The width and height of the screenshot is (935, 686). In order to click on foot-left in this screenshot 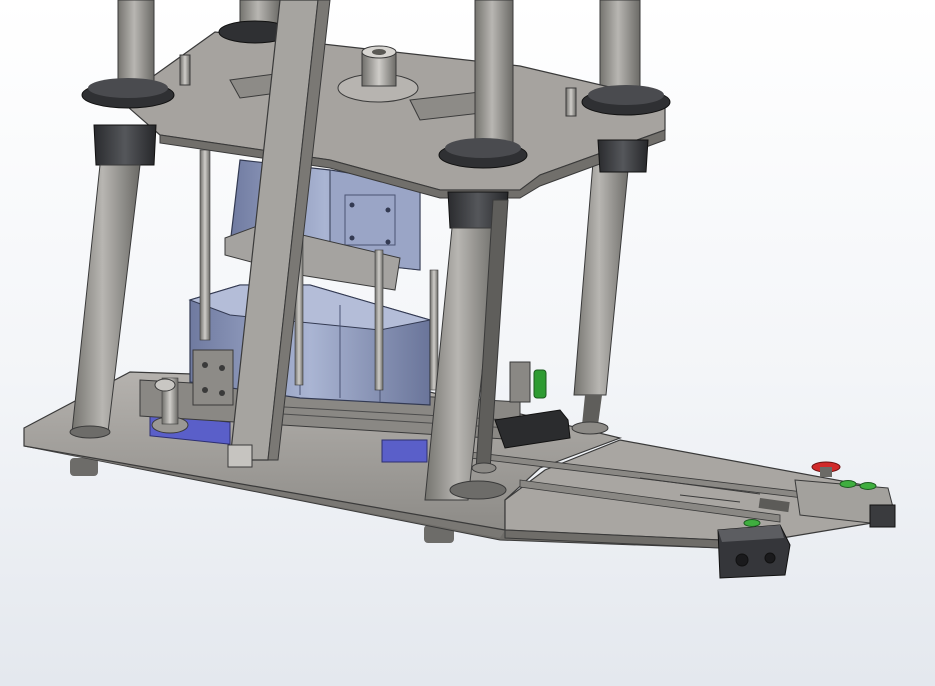, I will do `click(84, 467)`.